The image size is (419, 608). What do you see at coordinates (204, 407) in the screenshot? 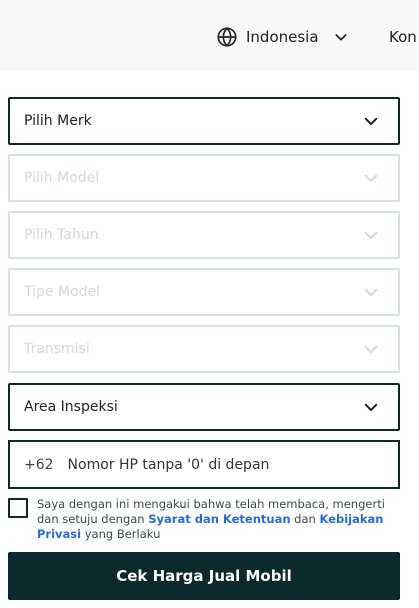
I see `dropdown-field: Area Inspeksi` at bounding box center [204, 407].